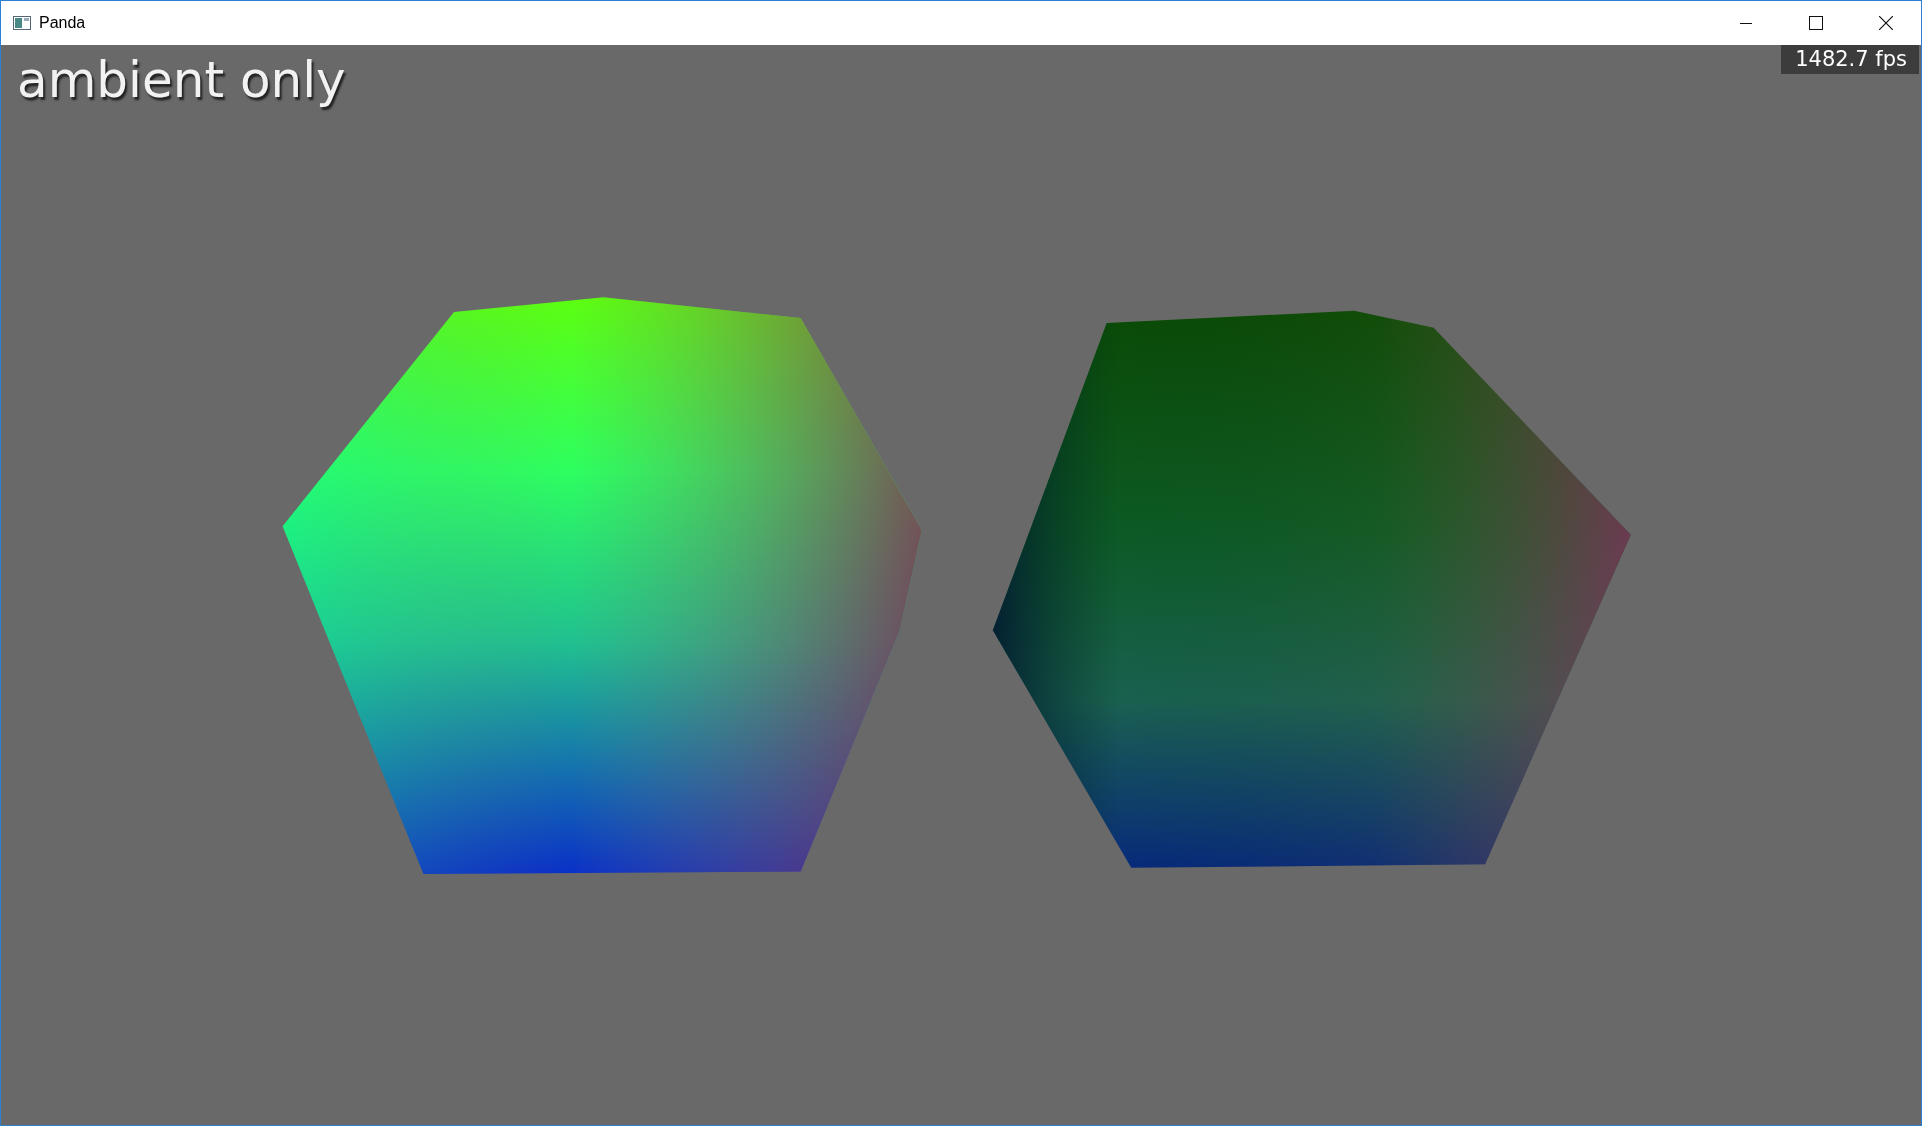  I want to click on window-title: Panda, so click(62, 23).